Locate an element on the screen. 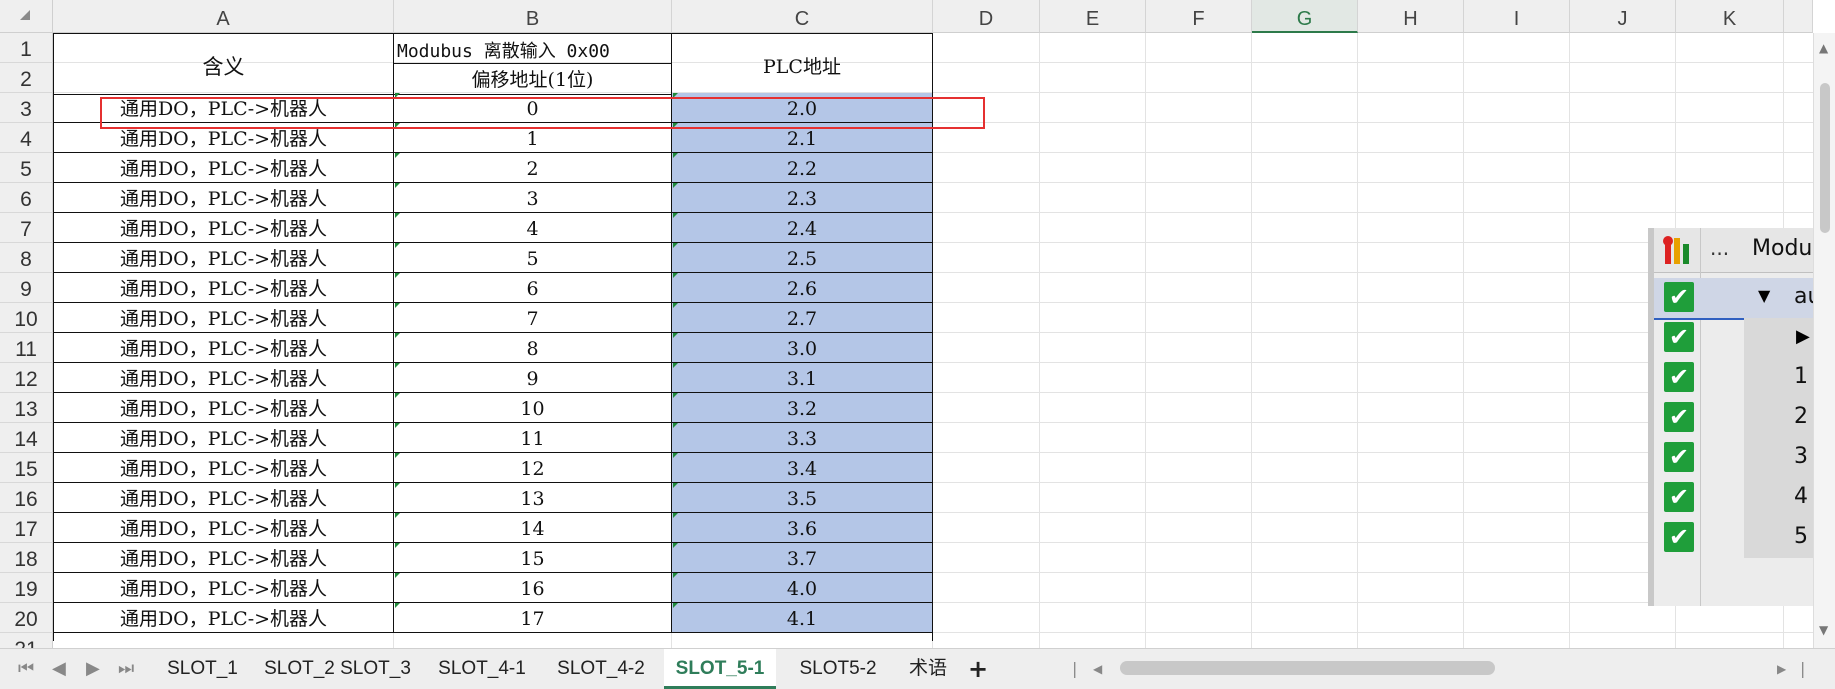 This screenshot has height=689, width=1835. overlay-row: ✔ 5 is located at coordinates (1734, 538).